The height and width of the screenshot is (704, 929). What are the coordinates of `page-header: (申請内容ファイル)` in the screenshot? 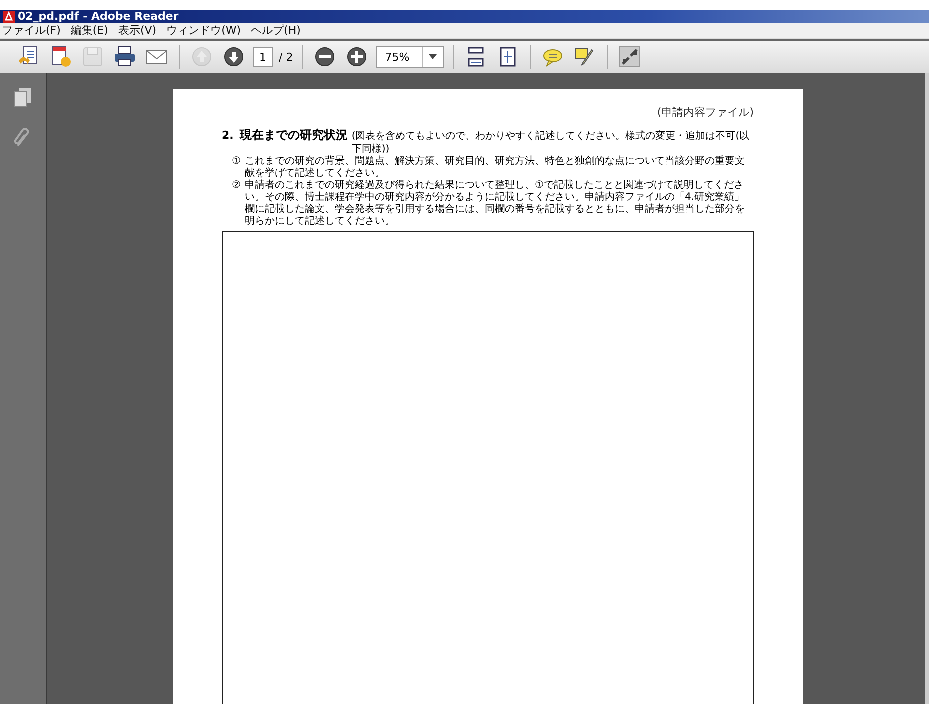 It's located at (705, 112).